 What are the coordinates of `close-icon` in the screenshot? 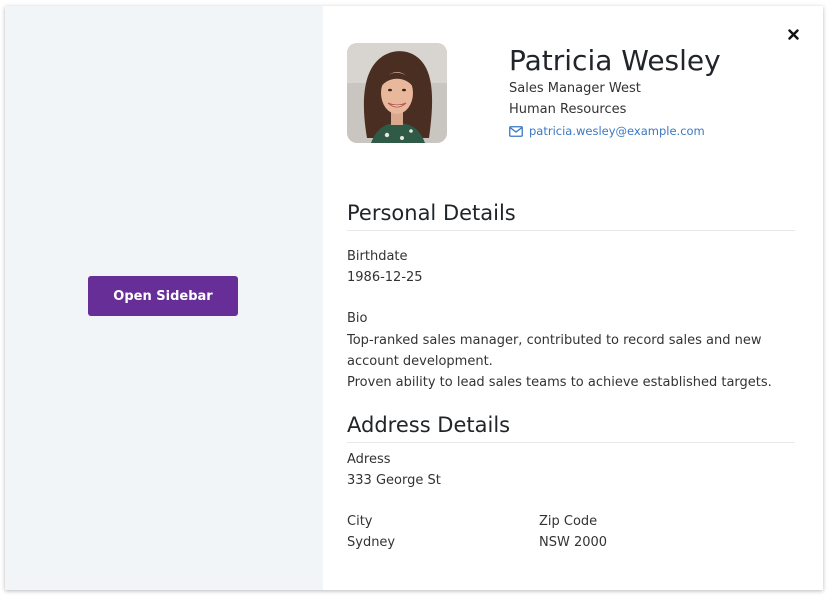 It's located at (793, 34).